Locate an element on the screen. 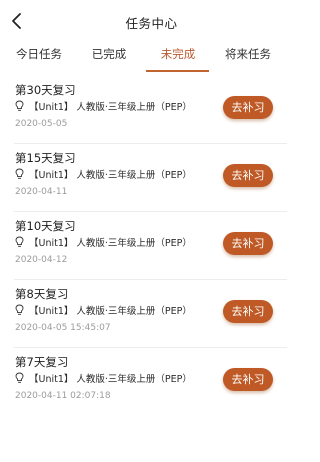 This screenshot has height=462, width=320. page-title: 任务中心 is located at coordinates (151, 23).